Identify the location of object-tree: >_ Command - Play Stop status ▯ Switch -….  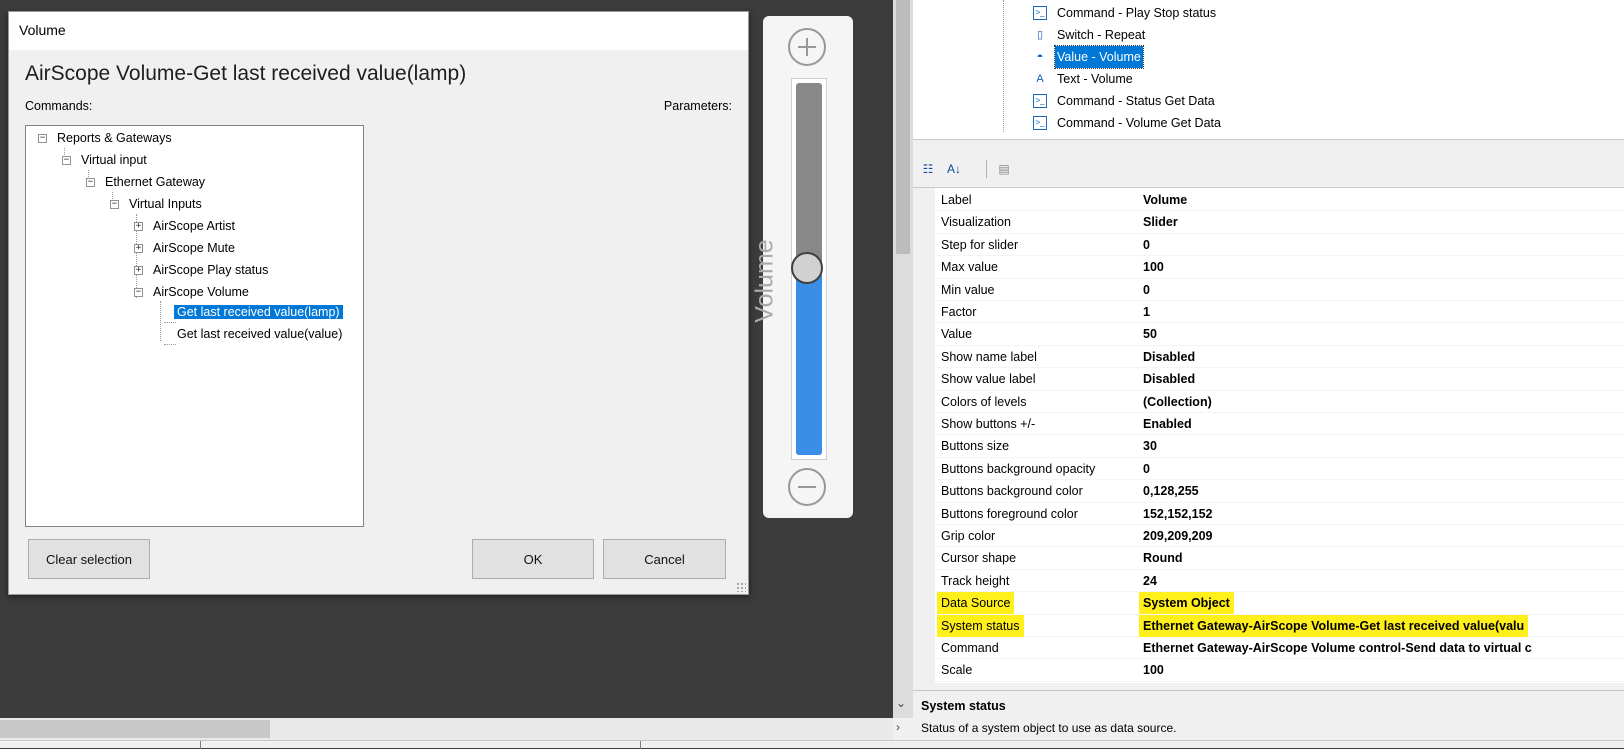
(1268, 70).